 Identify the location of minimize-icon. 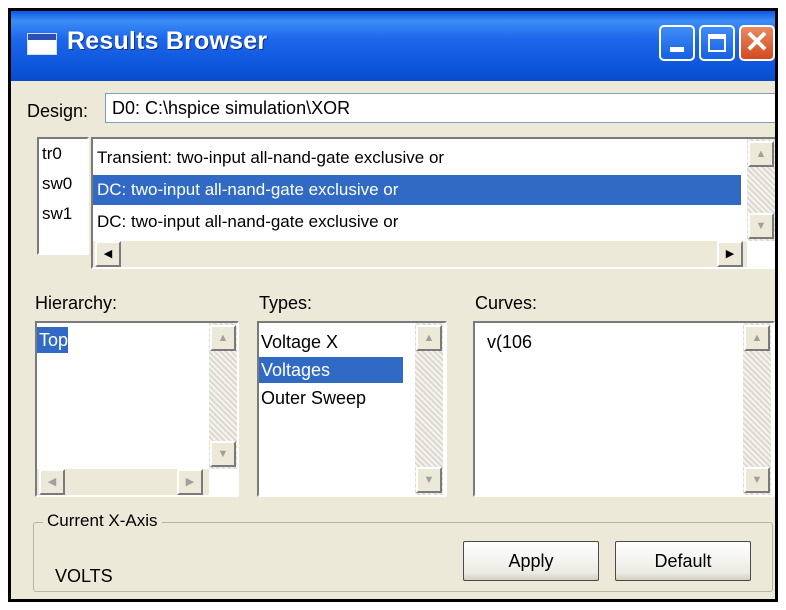
(677, 49).